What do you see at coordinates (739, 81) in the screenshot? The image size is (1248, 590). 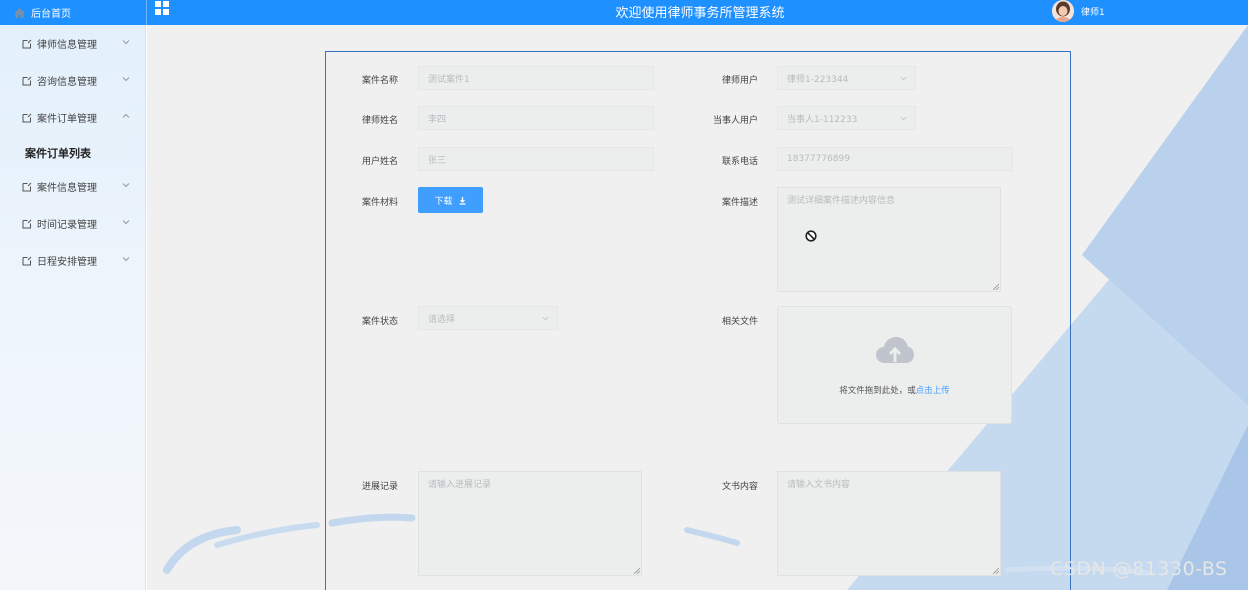 I see `lawyer-user-label: 律师用户` at bounding box center [739, 81].